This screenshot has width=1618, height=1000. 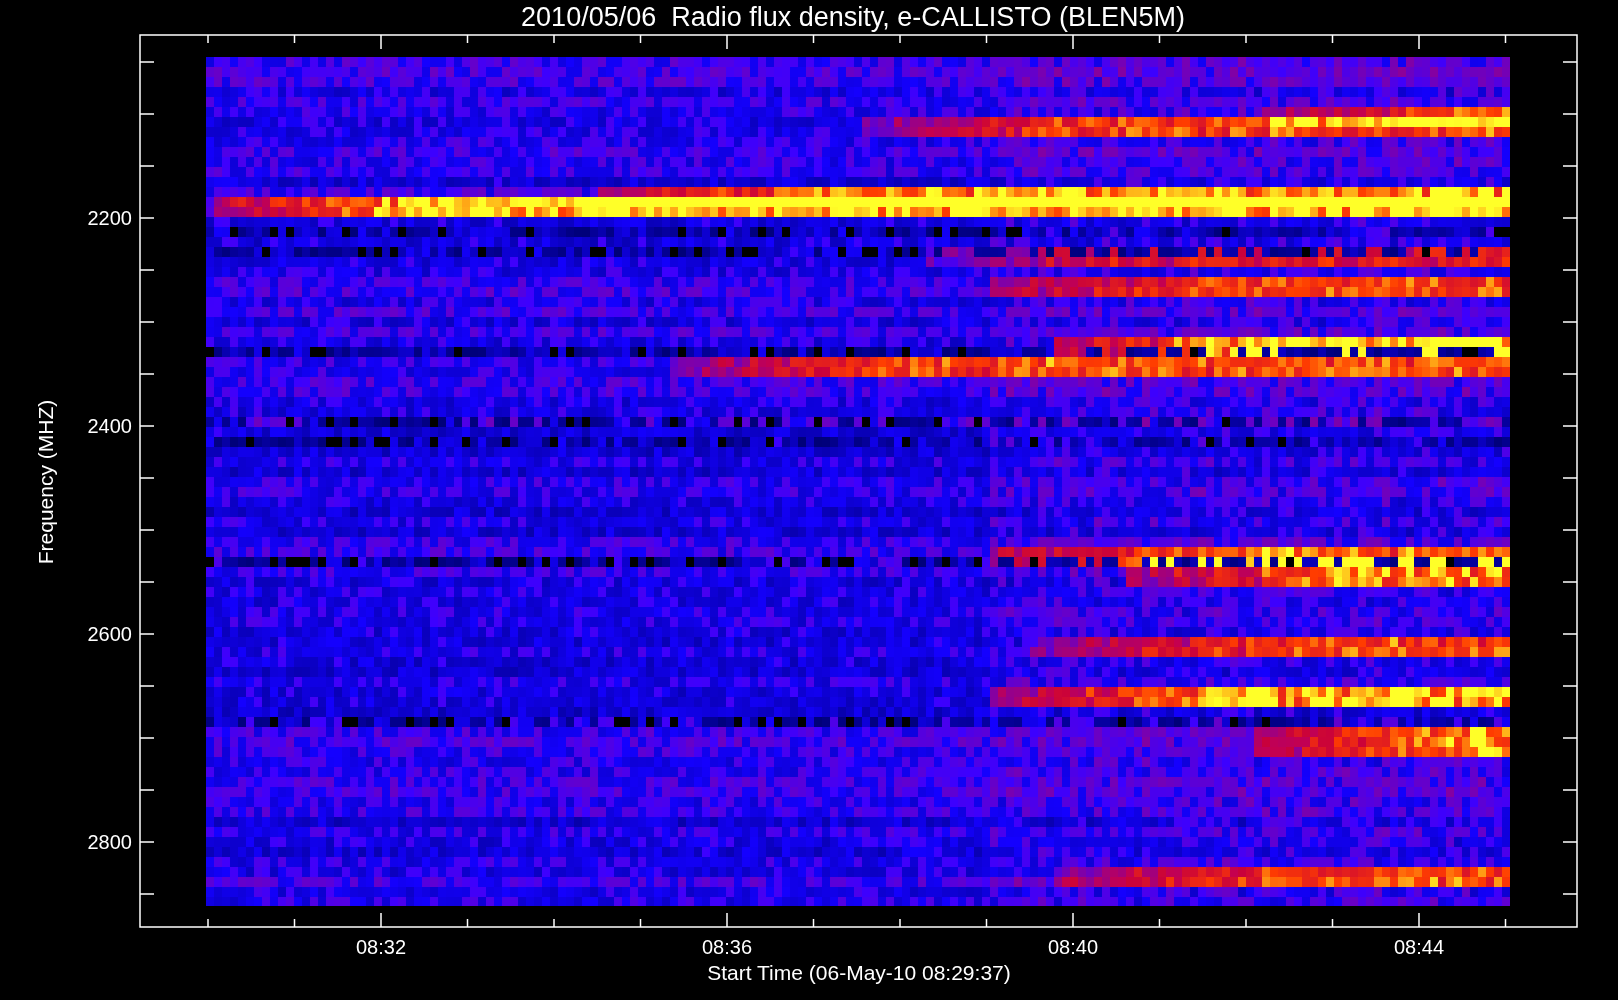 I want to click on y-tick-label: 2200, so click(x=109, y=218).